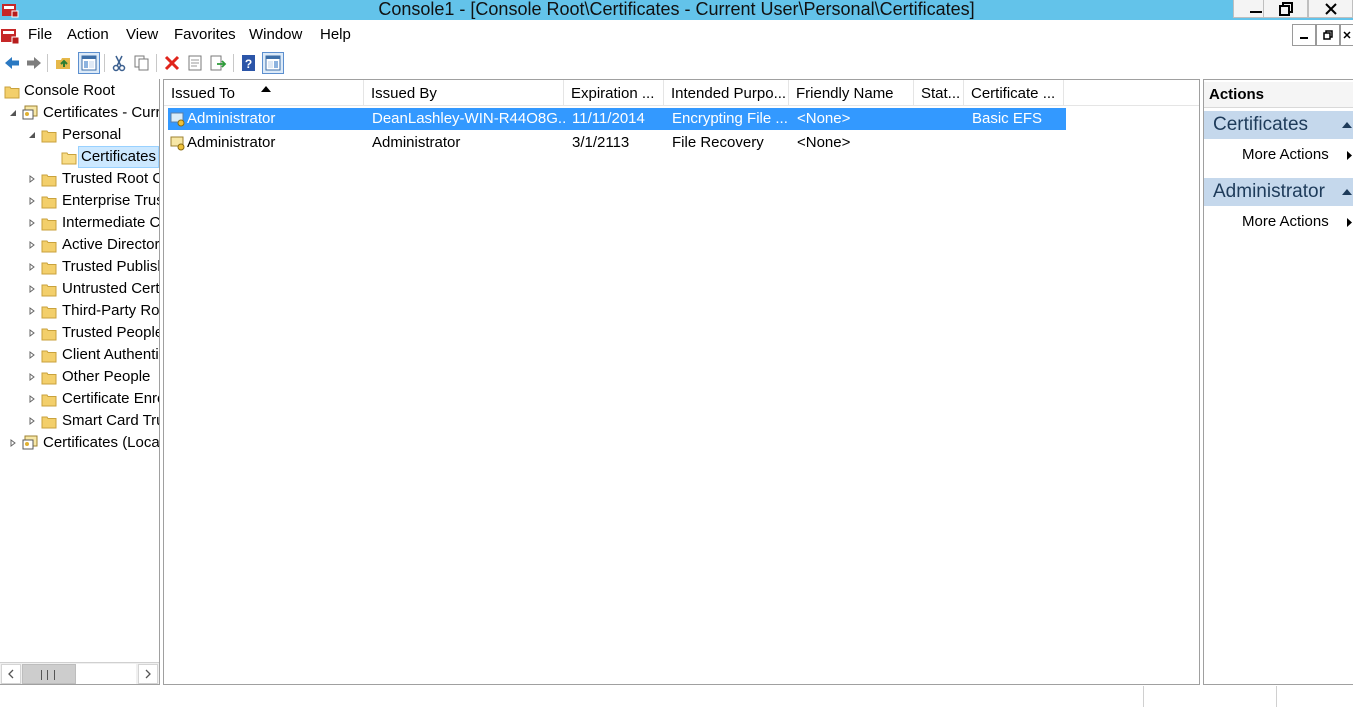 The image size is (1353, 707). What do you see at coordinates (1278, 222) in the screenshot?
I see `more-actions-administrator: More Actions` at bounding box center [1278, 222].